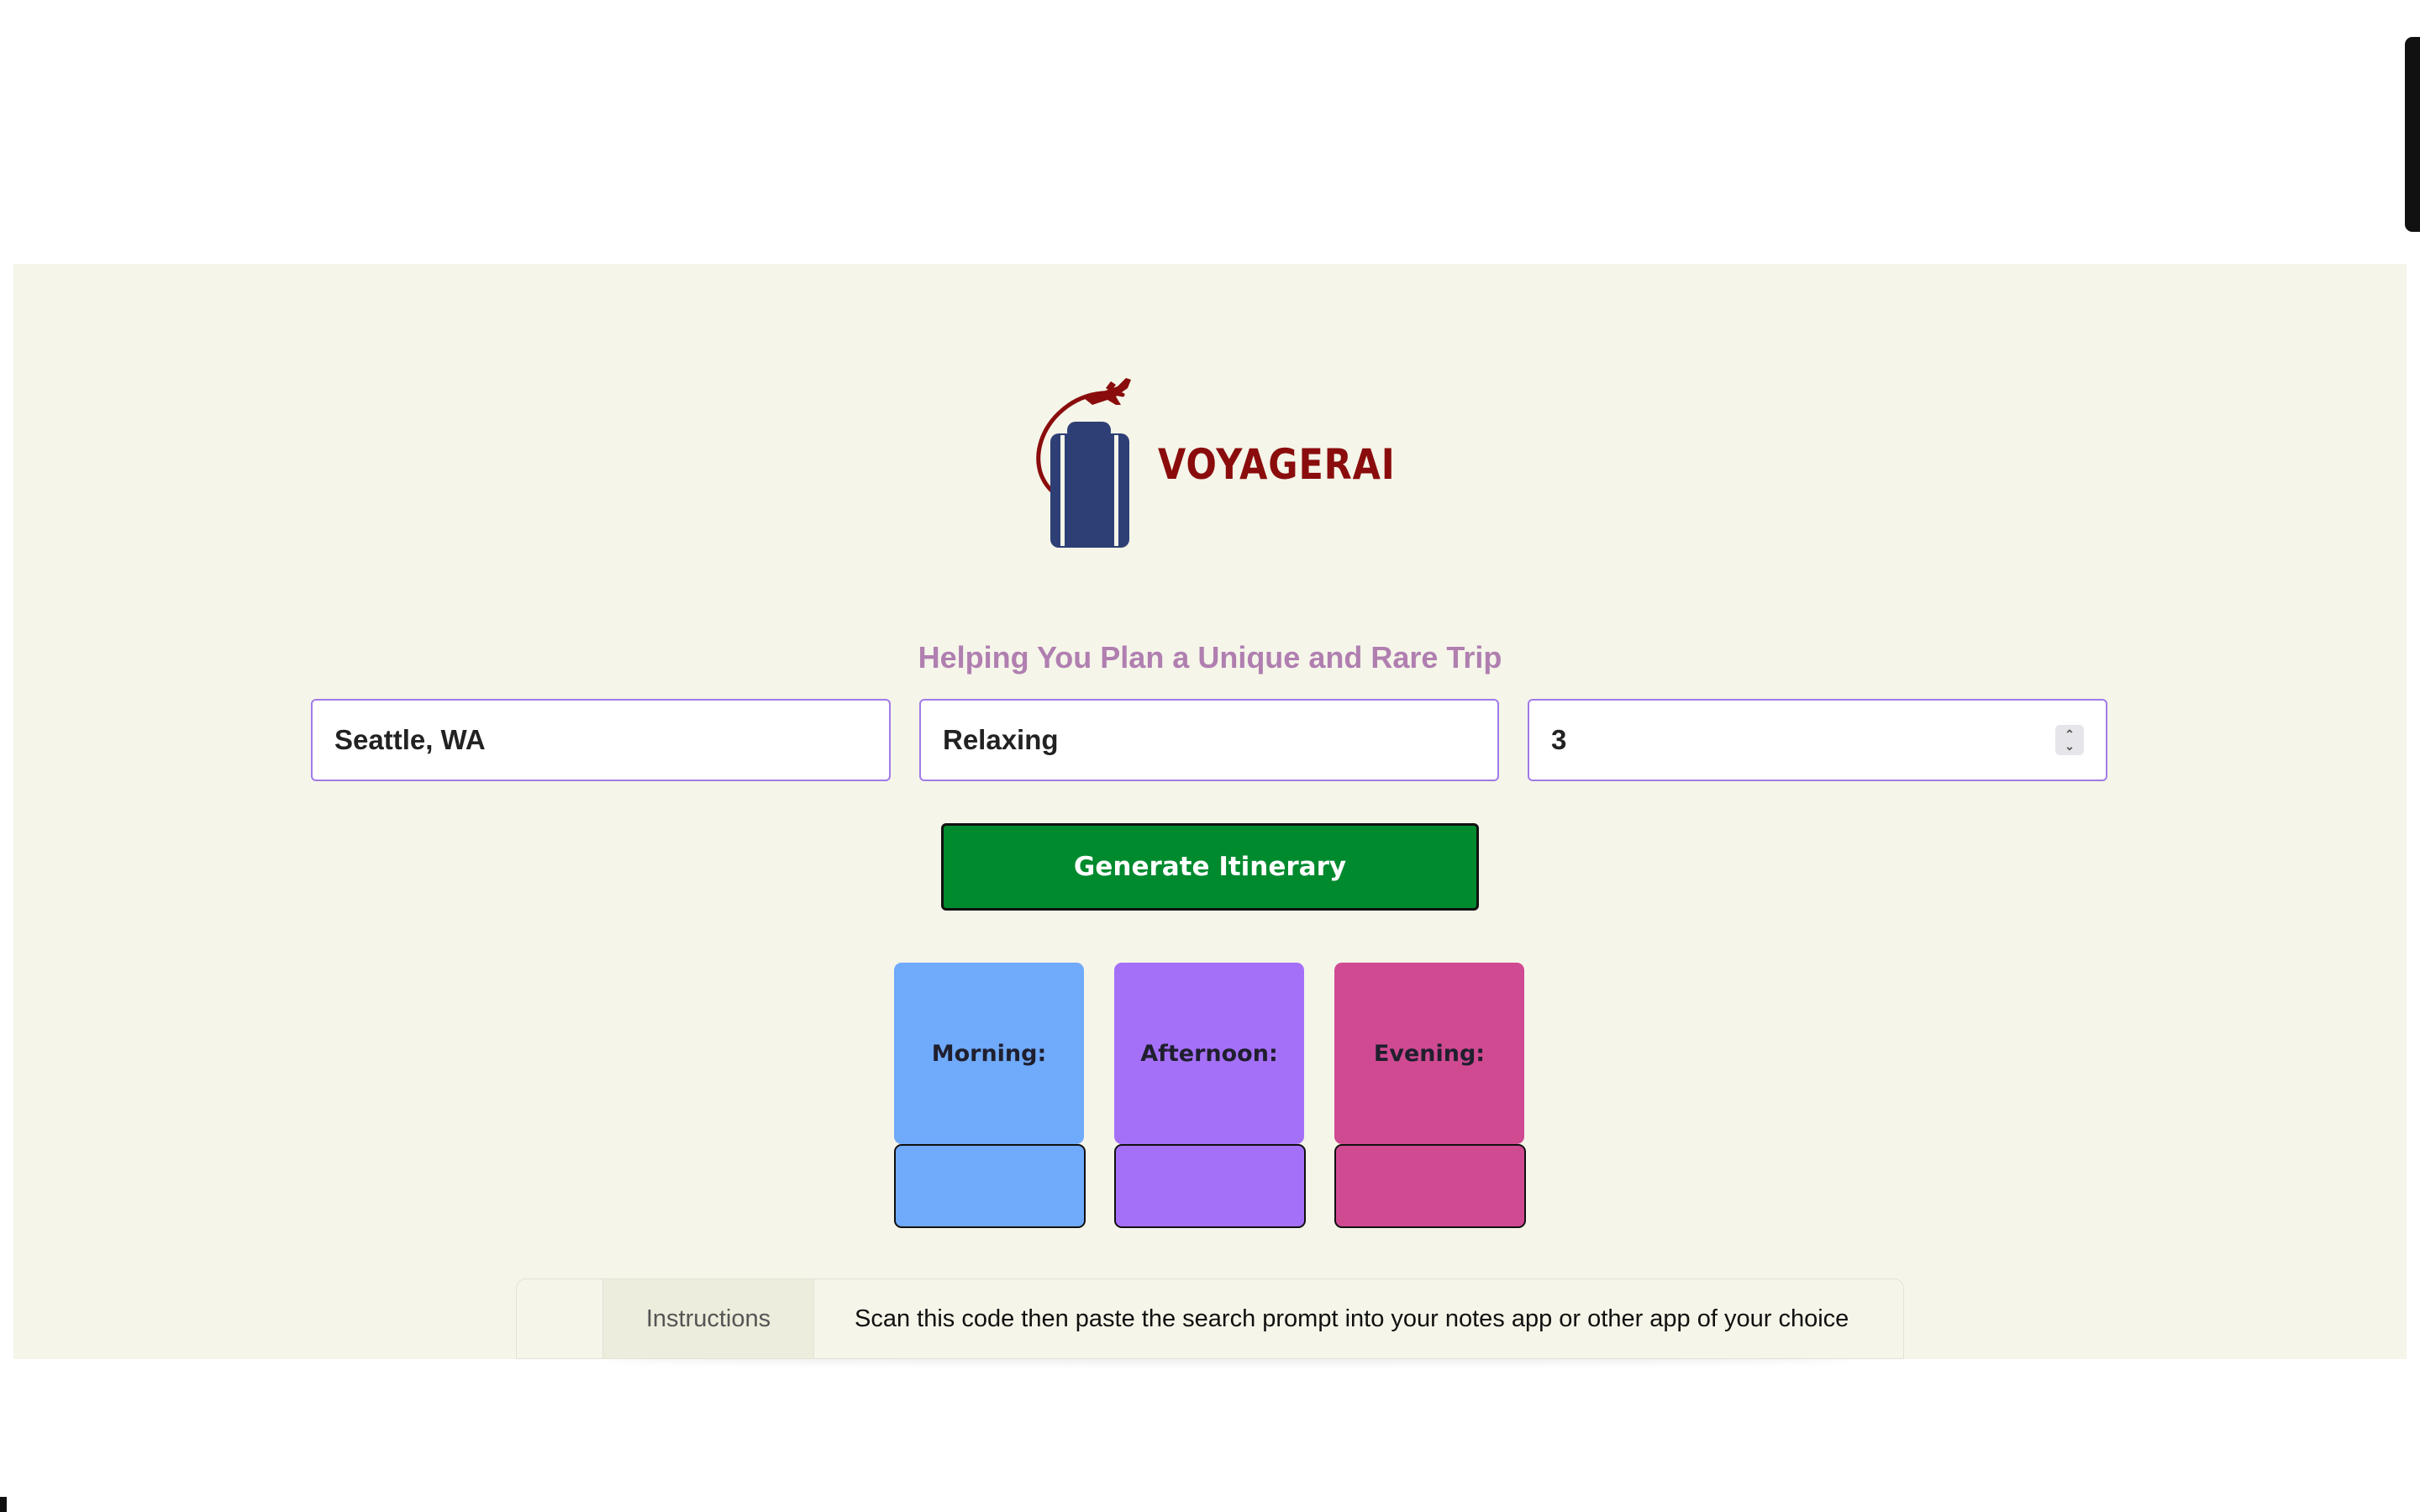  Describe the element at coordinates (1210, 1186) in the screenshot. I see `afternoon-content-box` at that location.